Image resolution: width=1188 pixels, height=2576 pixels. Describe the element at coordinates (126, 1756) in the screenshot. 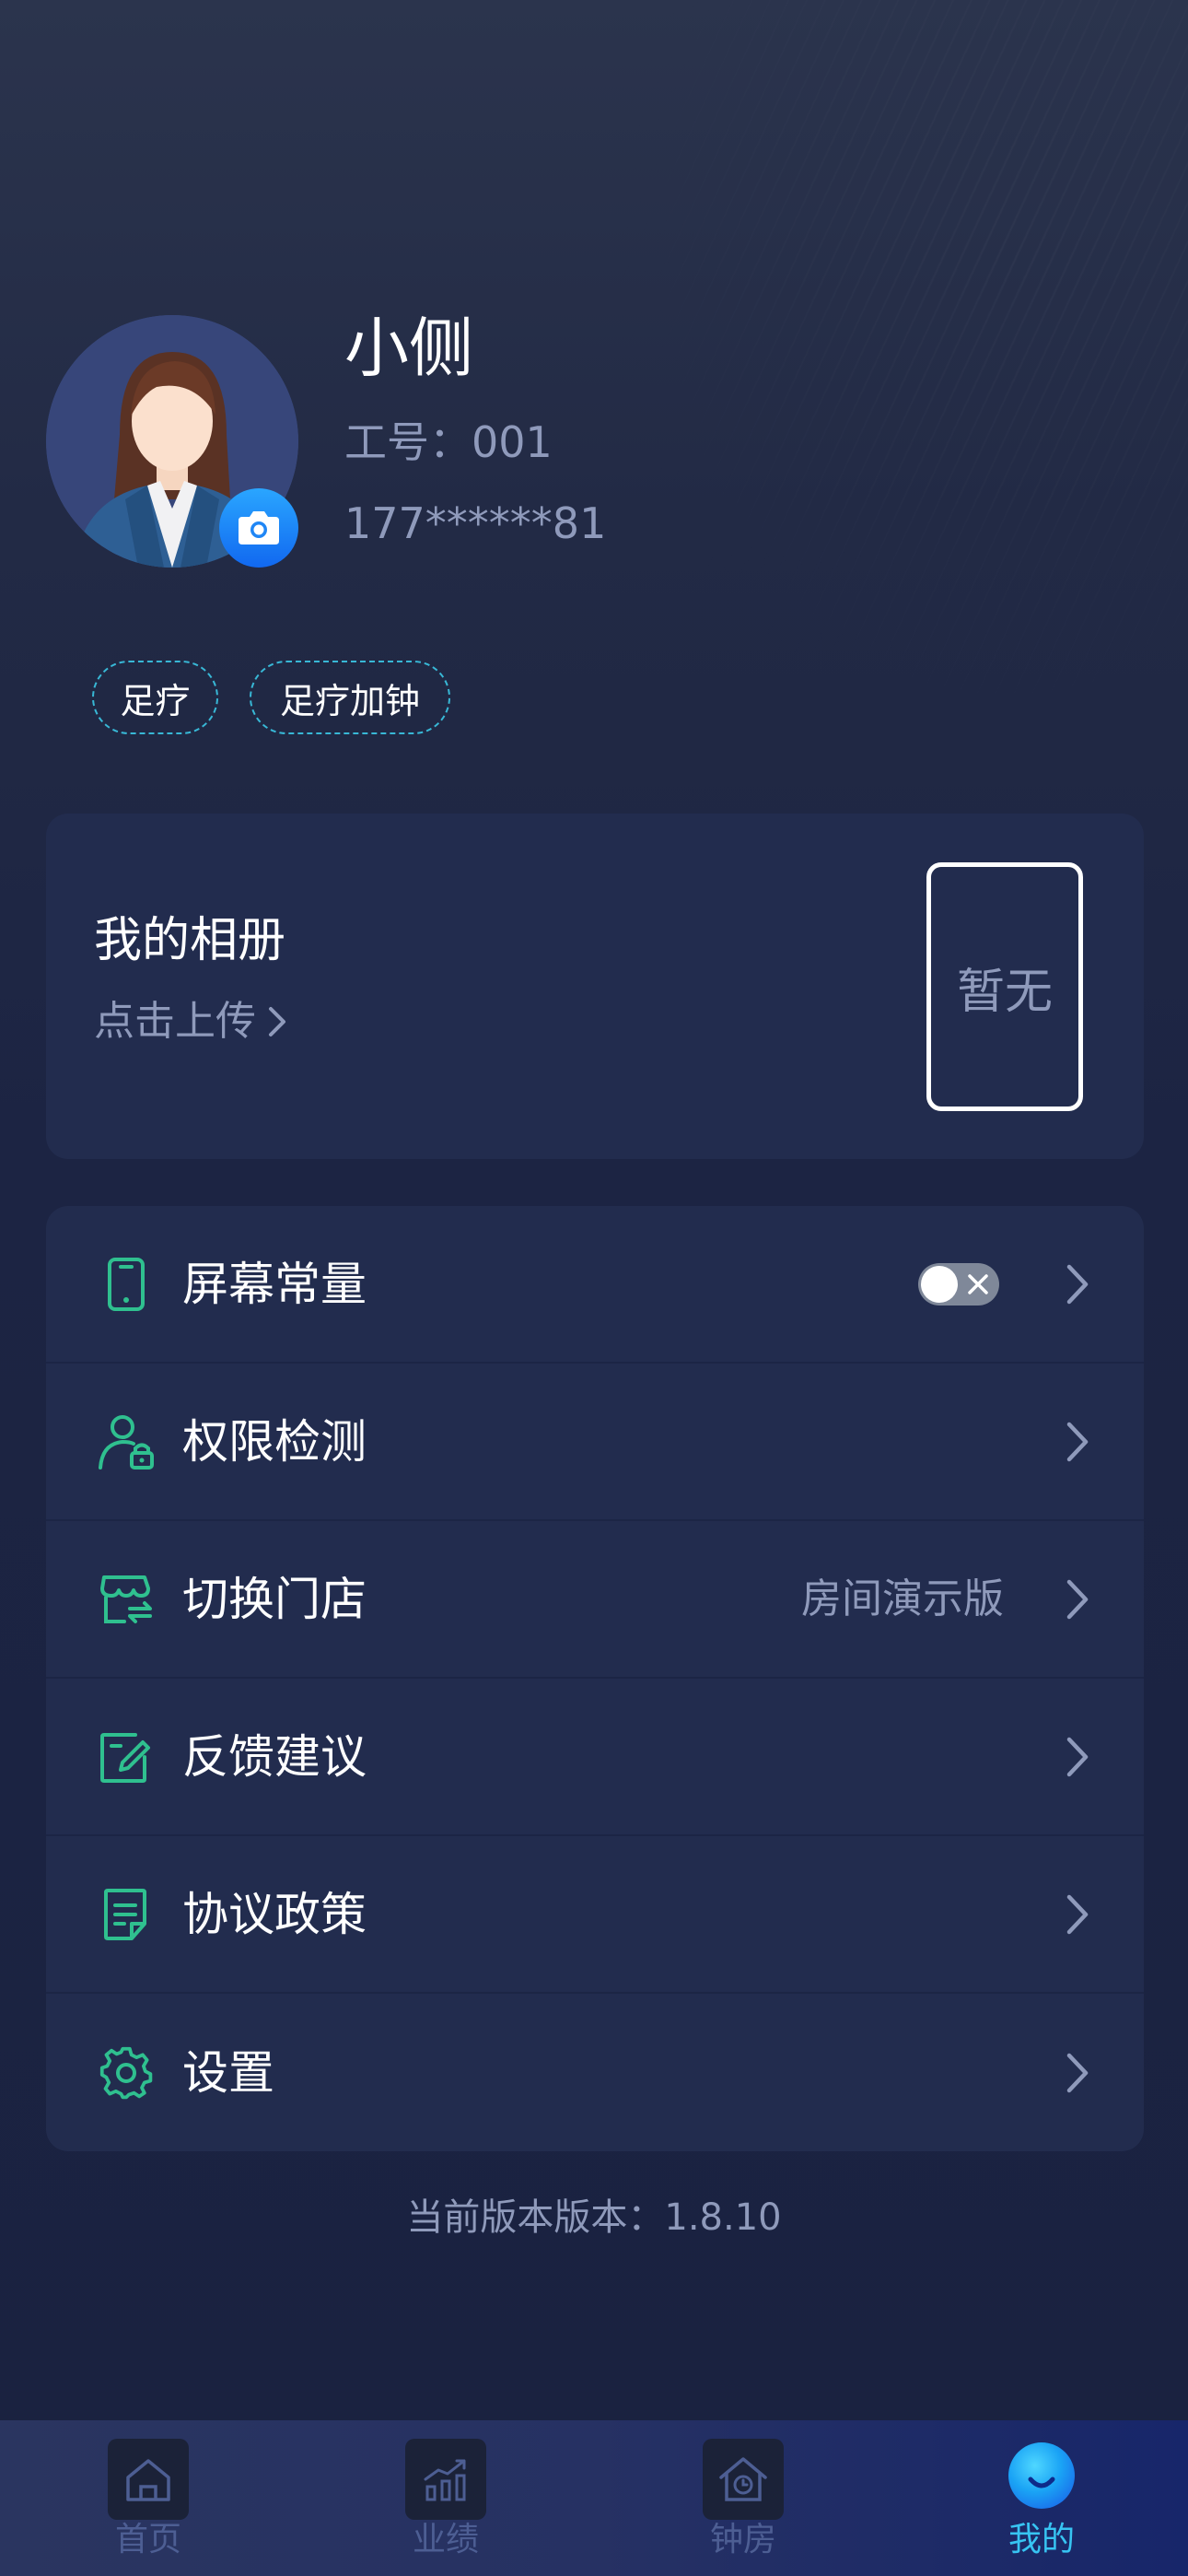

I see `edit-note-icon` at that location.